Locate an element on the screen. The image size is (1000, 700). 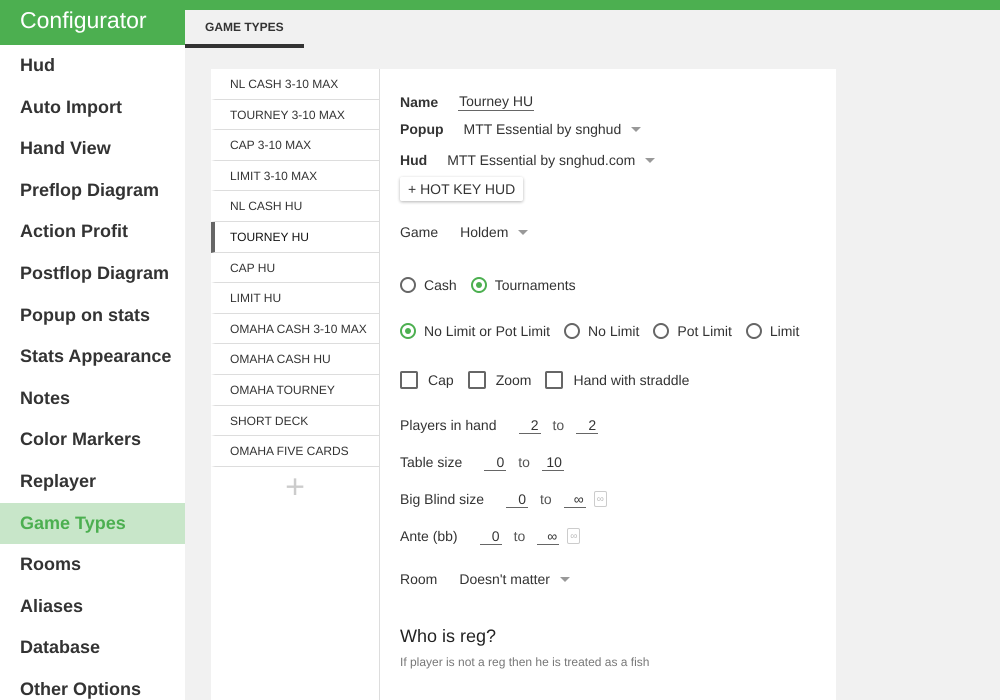
hud-dropdown: MTT Essential by snghud.com is located at coordinates (551, 160).